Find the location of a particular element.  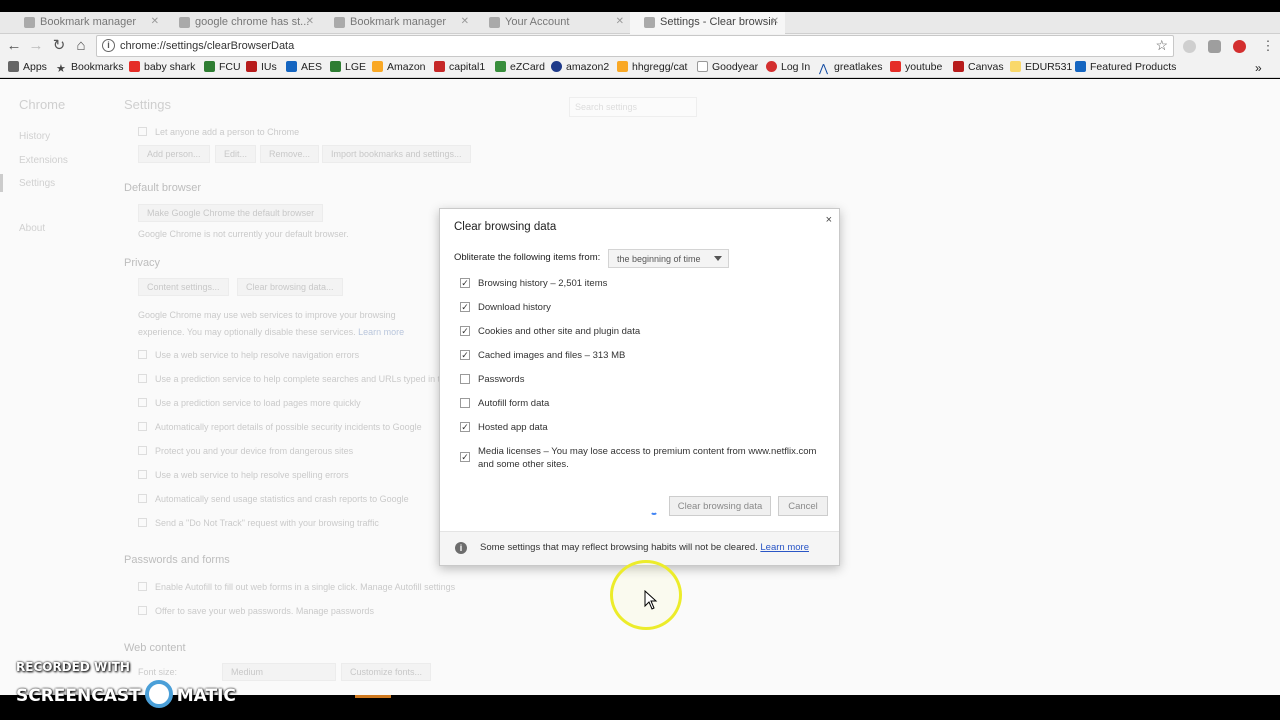

address-bar: i chrome://settings/clearBrowserData ☆ is located at coordinates (635, 46).